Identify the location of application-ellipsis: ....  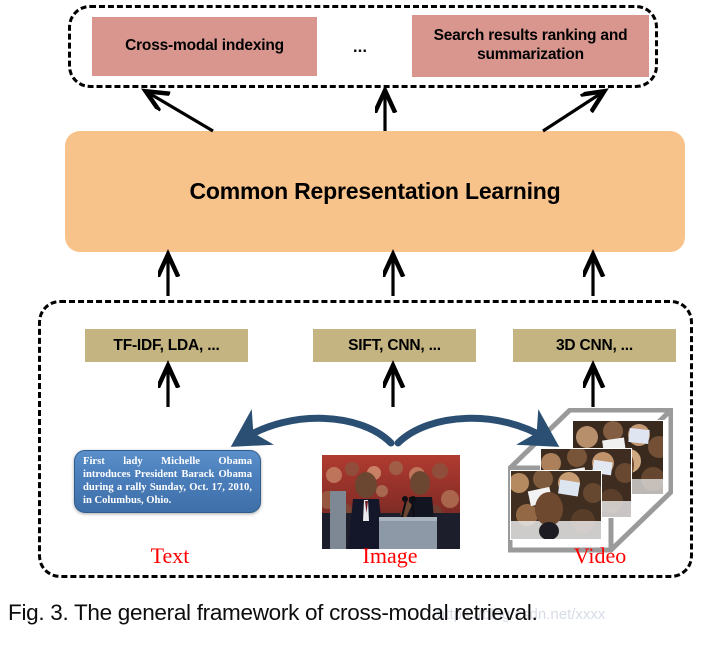
(360, 46).